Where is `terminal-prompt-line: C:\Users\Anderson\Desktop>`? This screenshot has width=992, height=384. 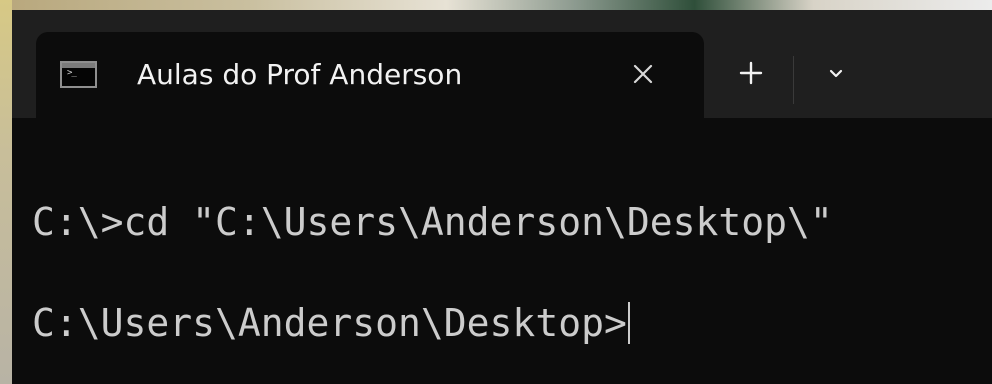 terminal-prompt-line: C:\Users\Anderson\Desktop> is located at coordinates (331, 323).